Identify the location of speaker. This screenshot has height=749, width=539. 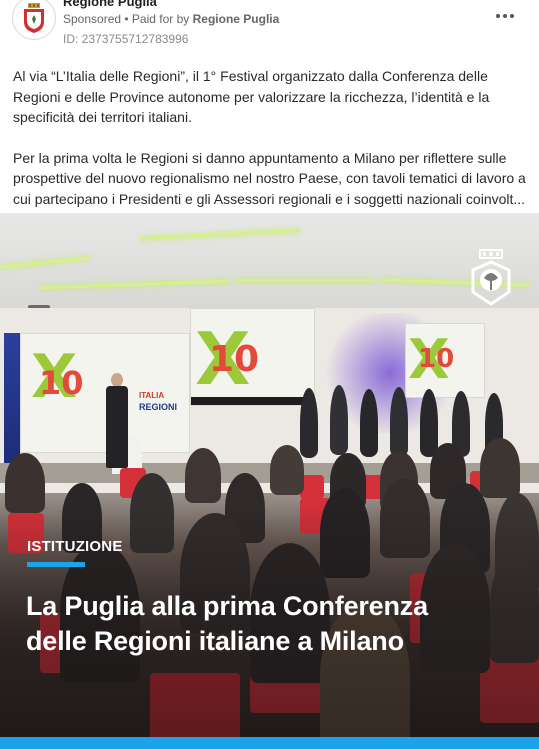
(117, 420).